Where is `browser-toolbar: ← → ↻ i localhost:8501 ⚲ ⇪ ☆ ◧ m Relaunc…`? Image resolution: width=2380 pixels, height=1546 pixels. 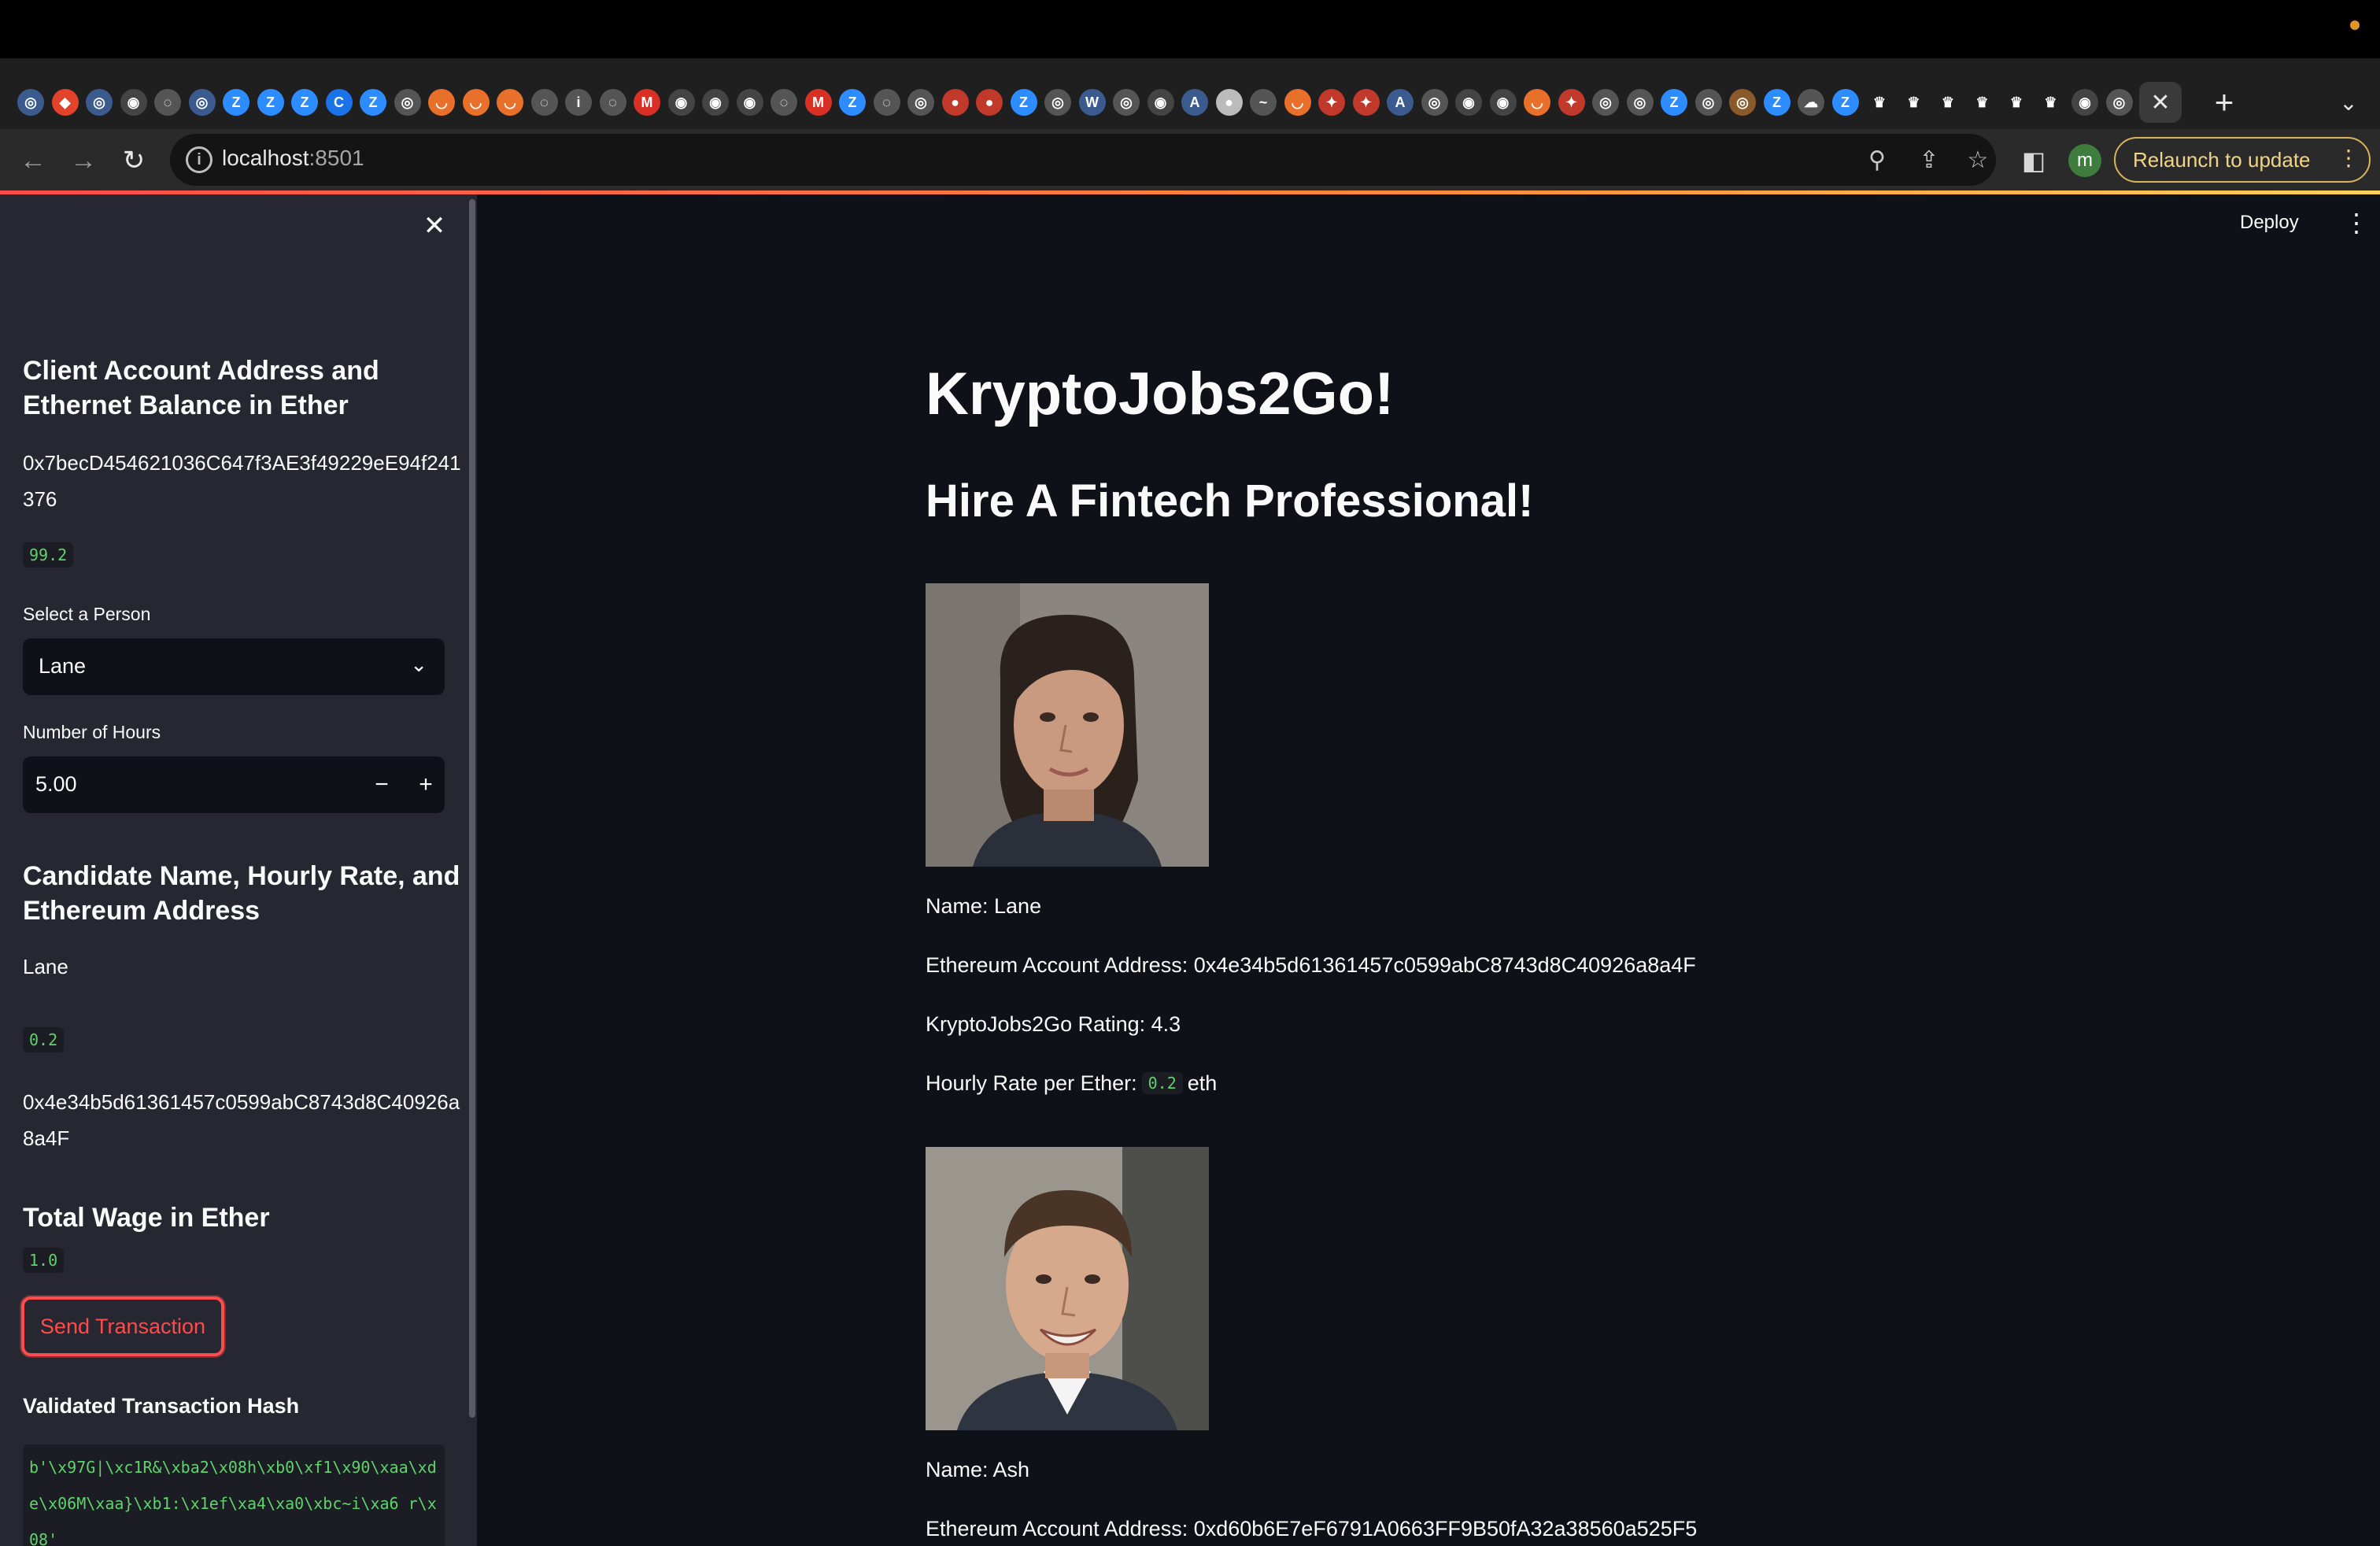 browser-toolbar: ← → ↻ i localhost:8501 ⚲ ⇪ ☆ ◧ m Relaunc… is located at coordinates (1190, 160).